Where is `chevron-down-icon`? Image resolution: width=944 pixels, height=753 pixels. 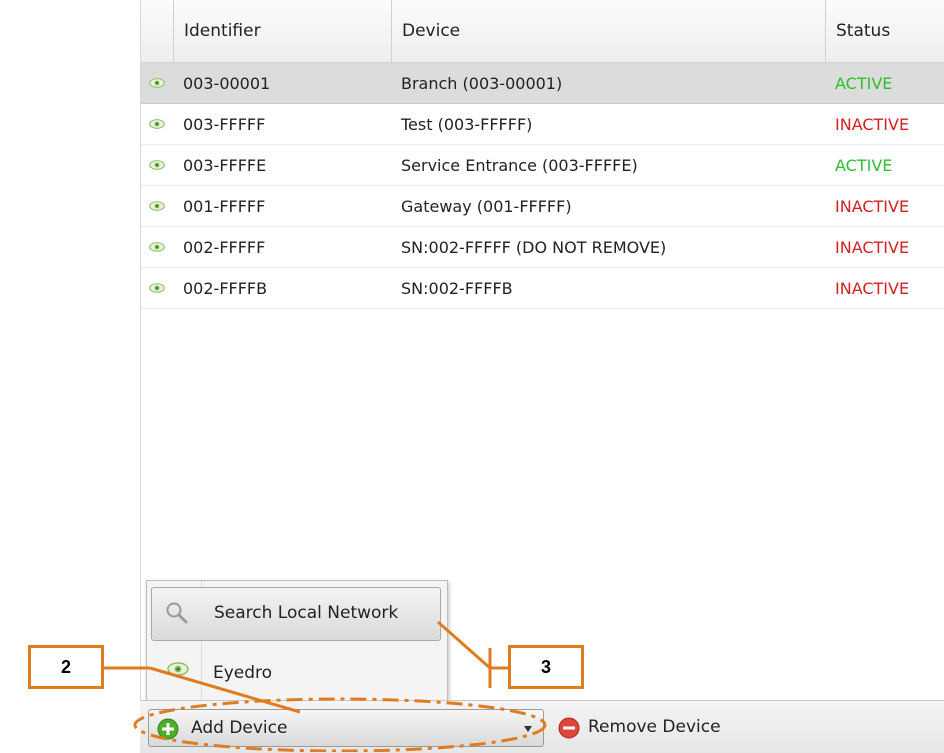
chevron-down-icon is located at coordinates (528, 729).